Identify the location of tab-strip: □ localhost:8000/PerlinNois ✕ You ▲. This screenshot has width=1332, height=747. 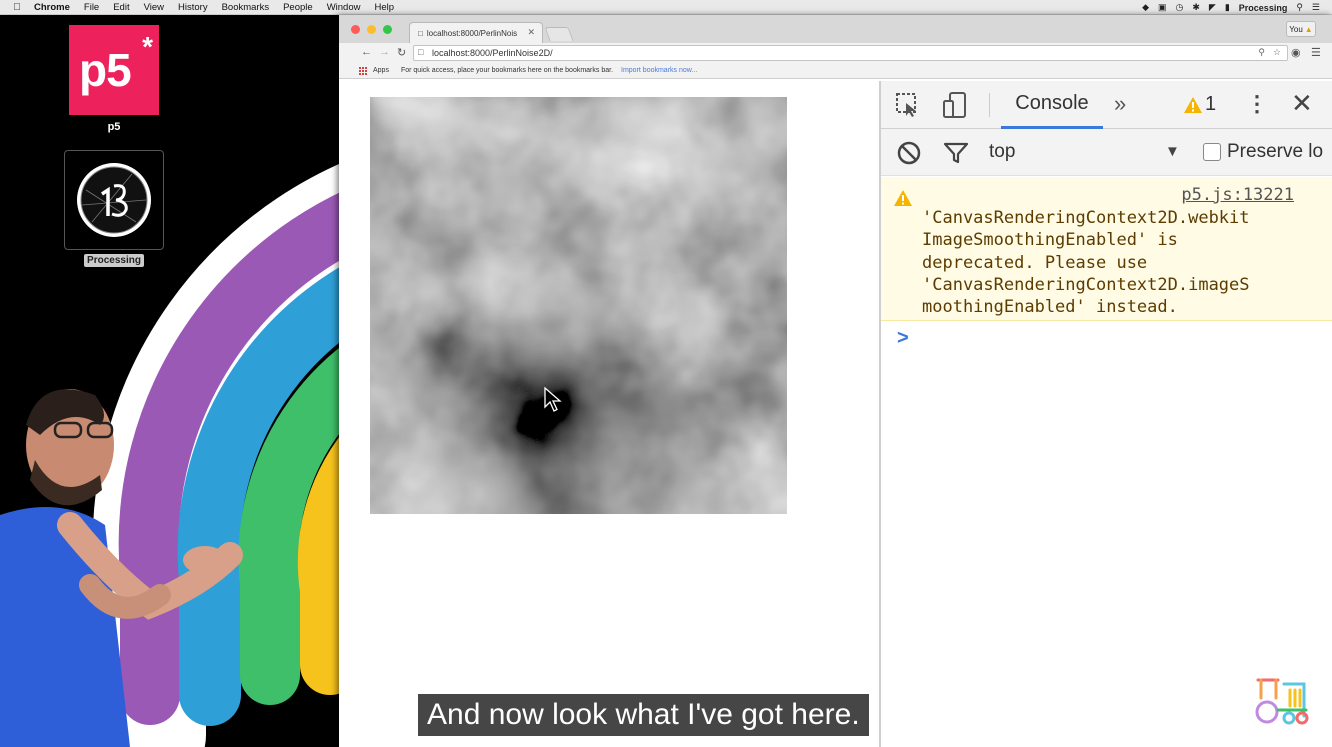
(835, 29).